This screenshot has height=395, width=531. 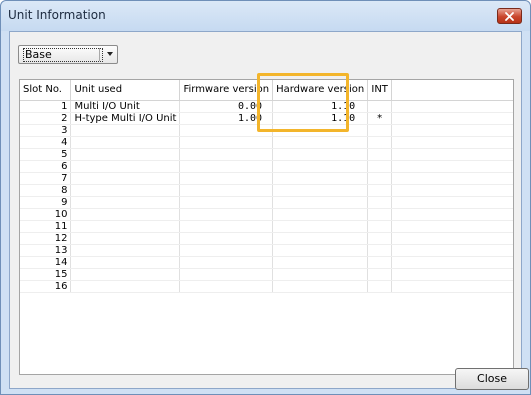 What do you see at coordinates (46, 130) in the screenshot?
I see `cell-slot-no: 3` at bounding box center [46, 130].